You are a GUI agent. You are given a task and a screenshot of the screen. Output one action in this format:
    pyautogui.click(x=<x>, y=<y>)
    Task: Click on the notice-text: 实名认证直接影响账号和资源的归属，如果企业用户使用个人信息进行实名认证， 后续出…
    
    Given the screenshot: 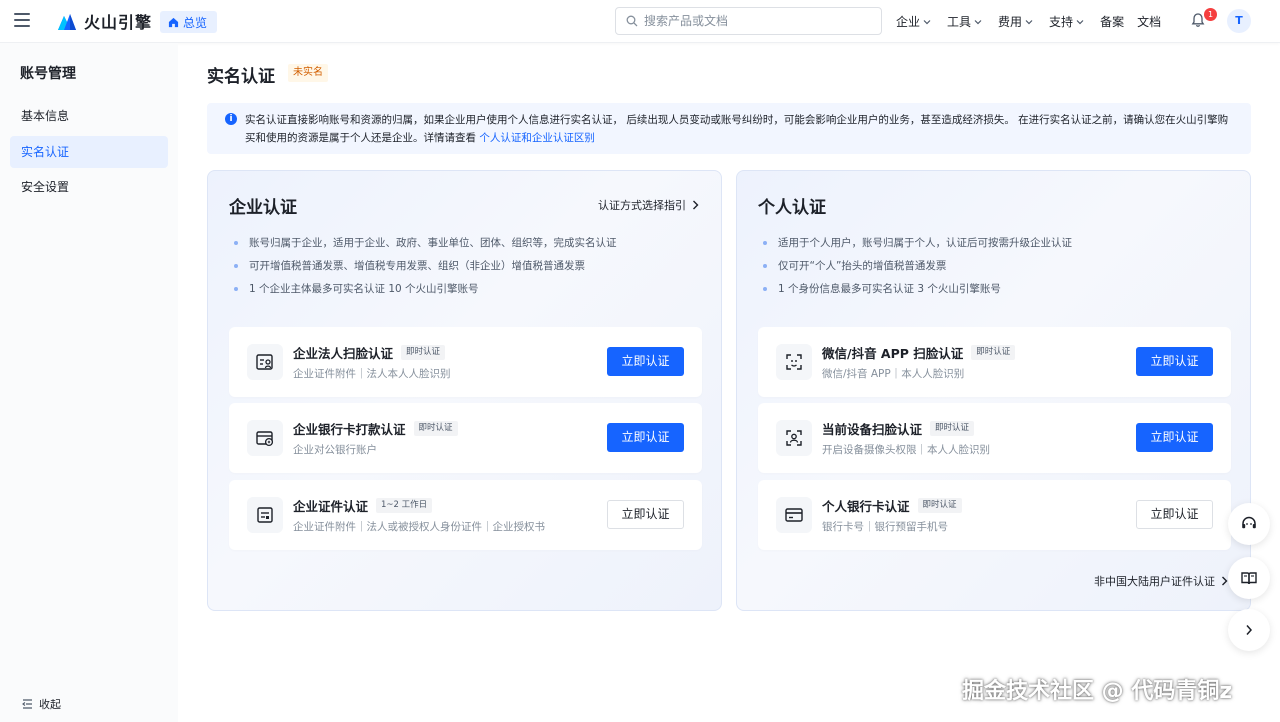 What is the action you would take?
    pyautogui.click(x=737, y=129)
    